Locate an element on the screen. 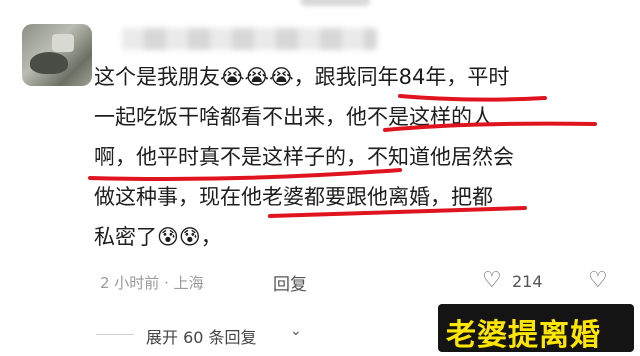 This screenshot has height=356, width=640. comment-meta: 2 小时前 · 上海 is located at coordinates (152, 283).